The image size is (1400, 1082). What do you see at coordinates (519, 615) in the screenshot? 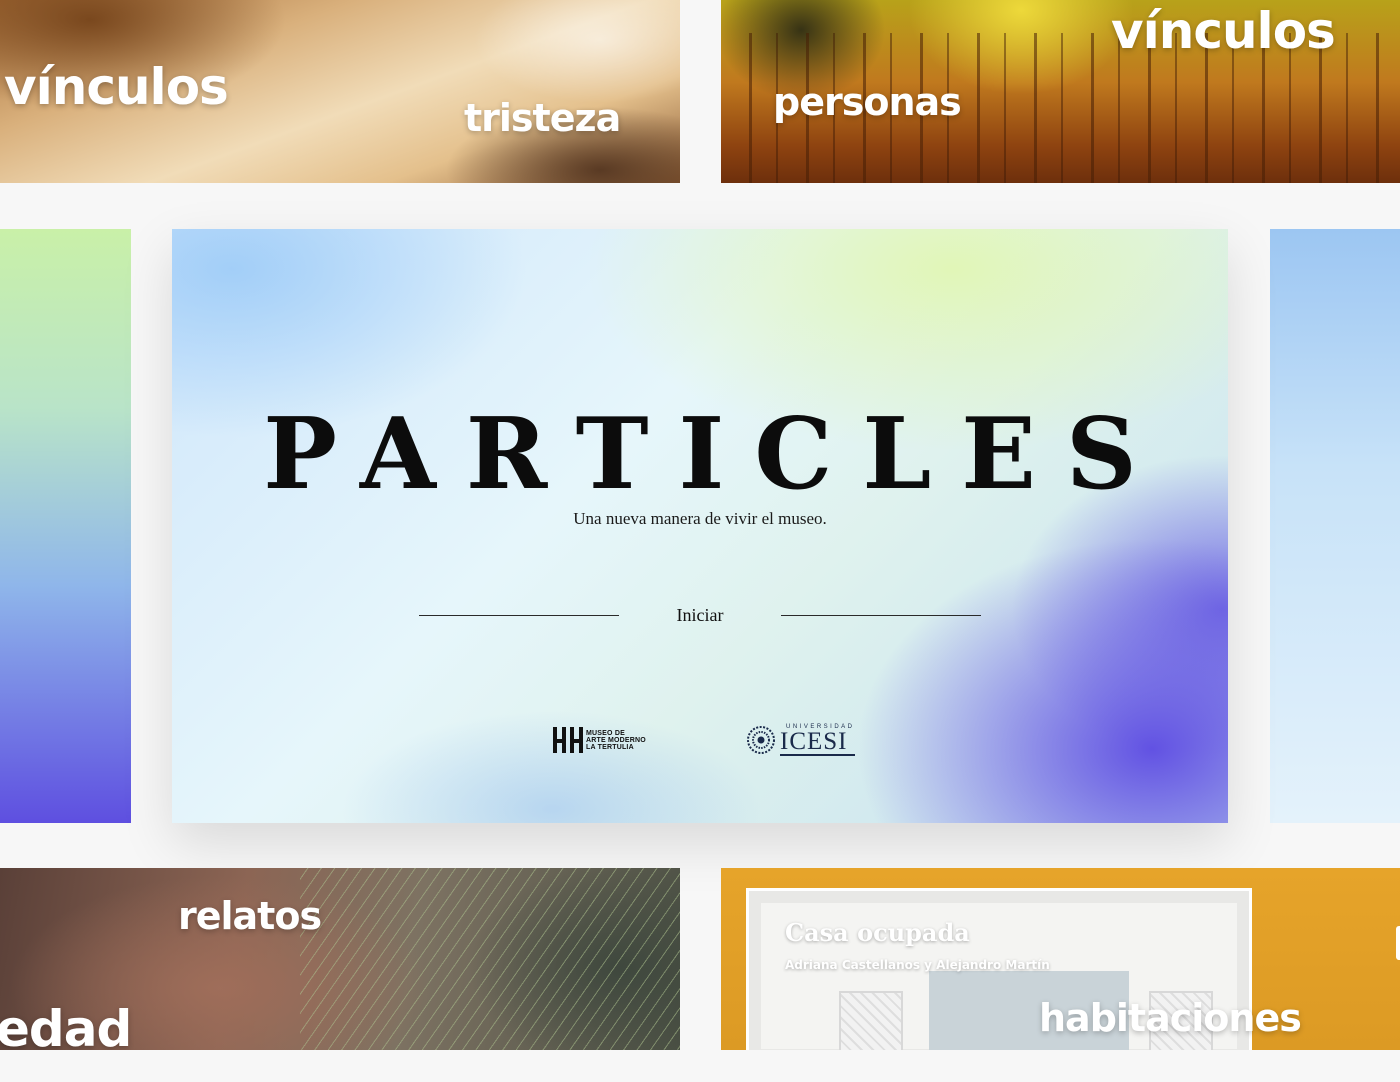
I see `divider-left` at bounding box center [519, 615].